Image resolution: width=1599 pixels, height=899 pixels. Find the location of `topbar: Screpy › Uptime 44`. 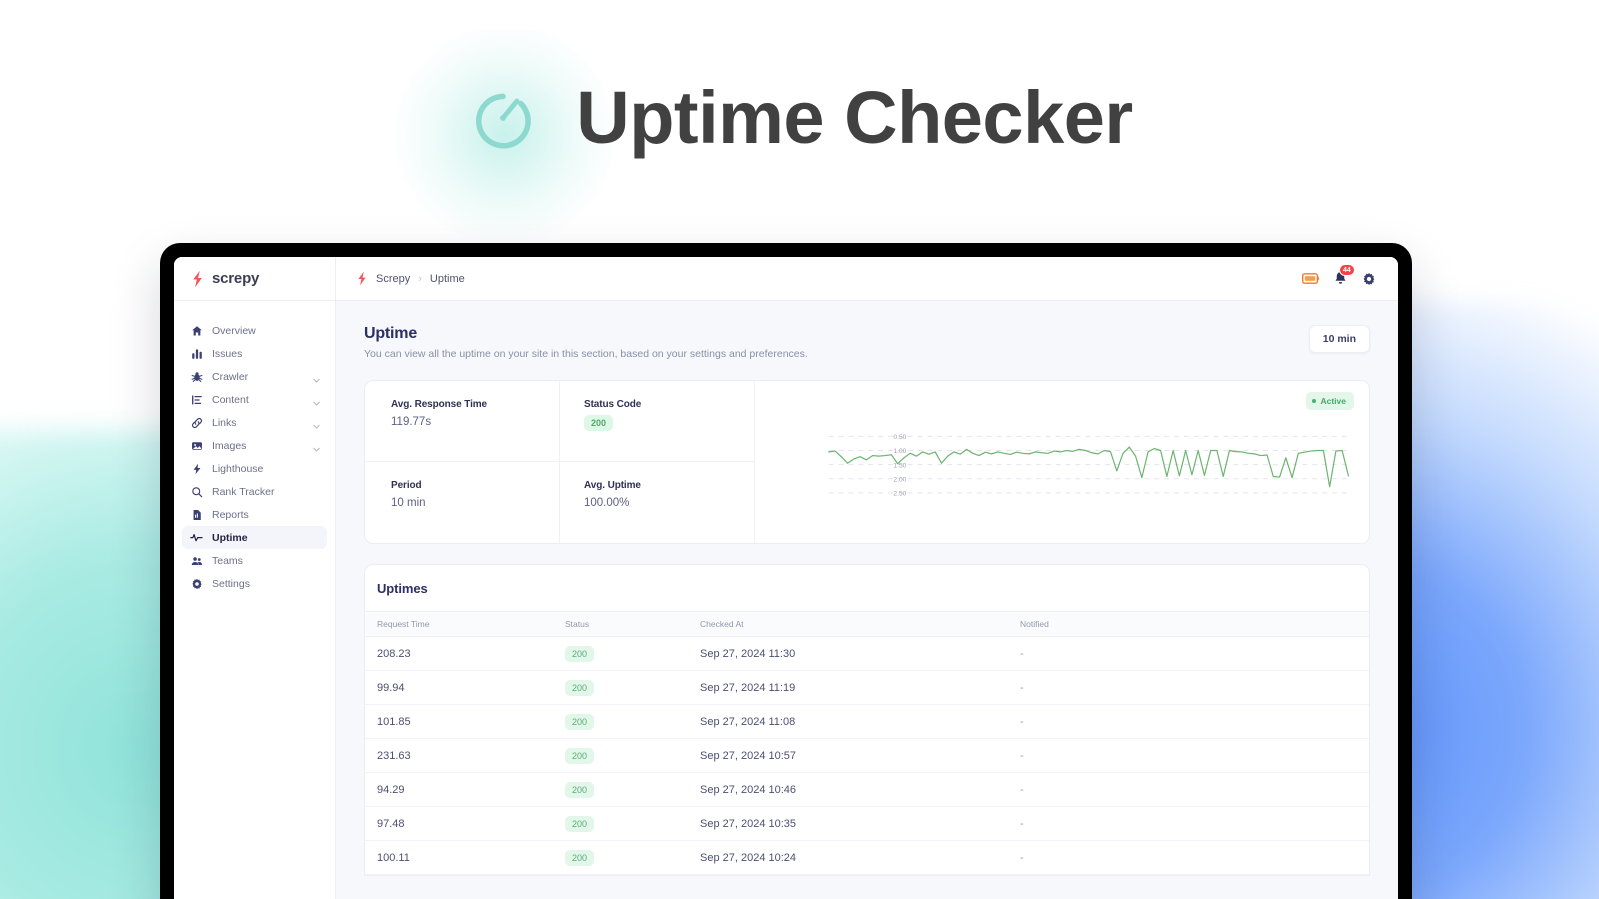

topbar: Screpy › Uptime 44 is located at coordinates (867, 279).